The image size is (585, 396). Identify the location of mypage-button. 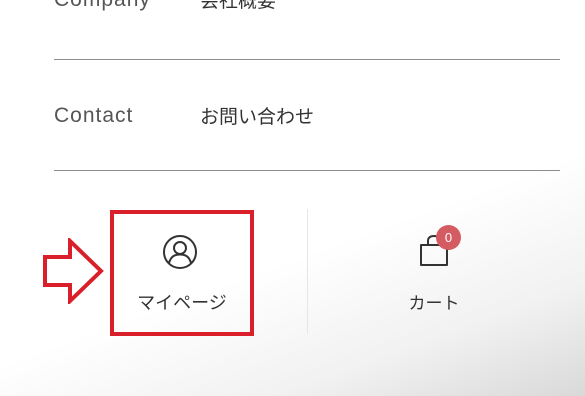
(182, 273).